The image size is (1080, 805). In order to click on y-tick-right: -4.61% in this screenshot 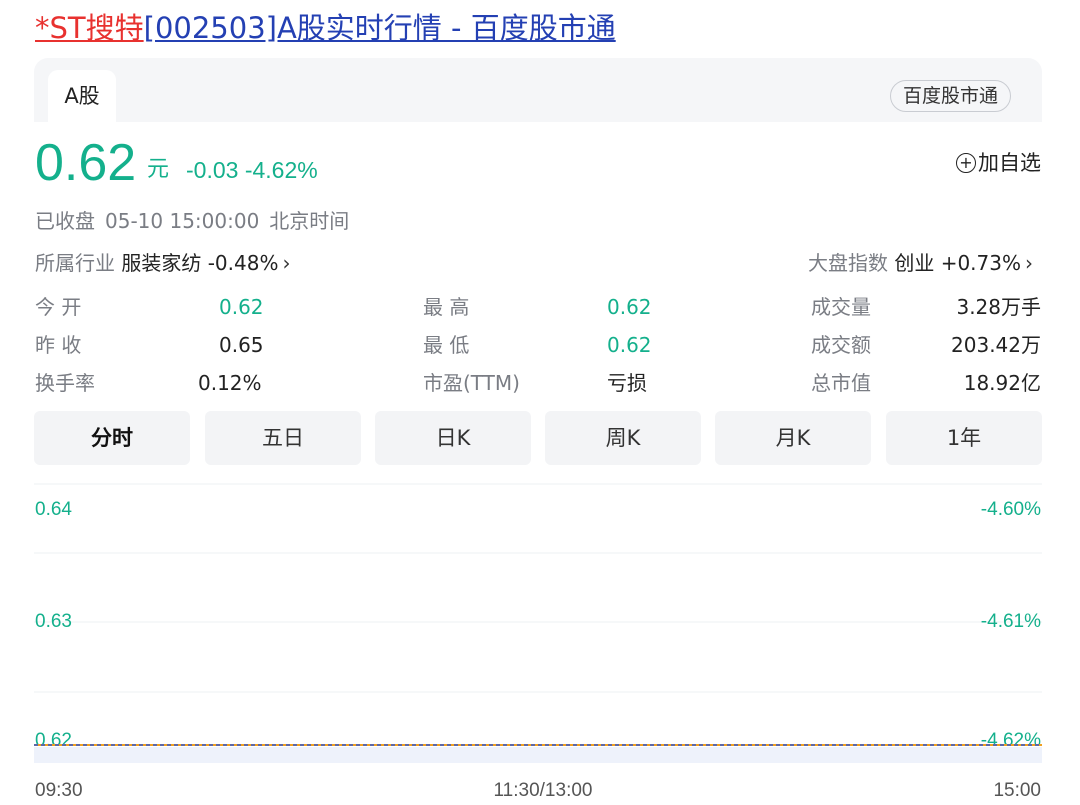, I will do `click(1011, 621)`.